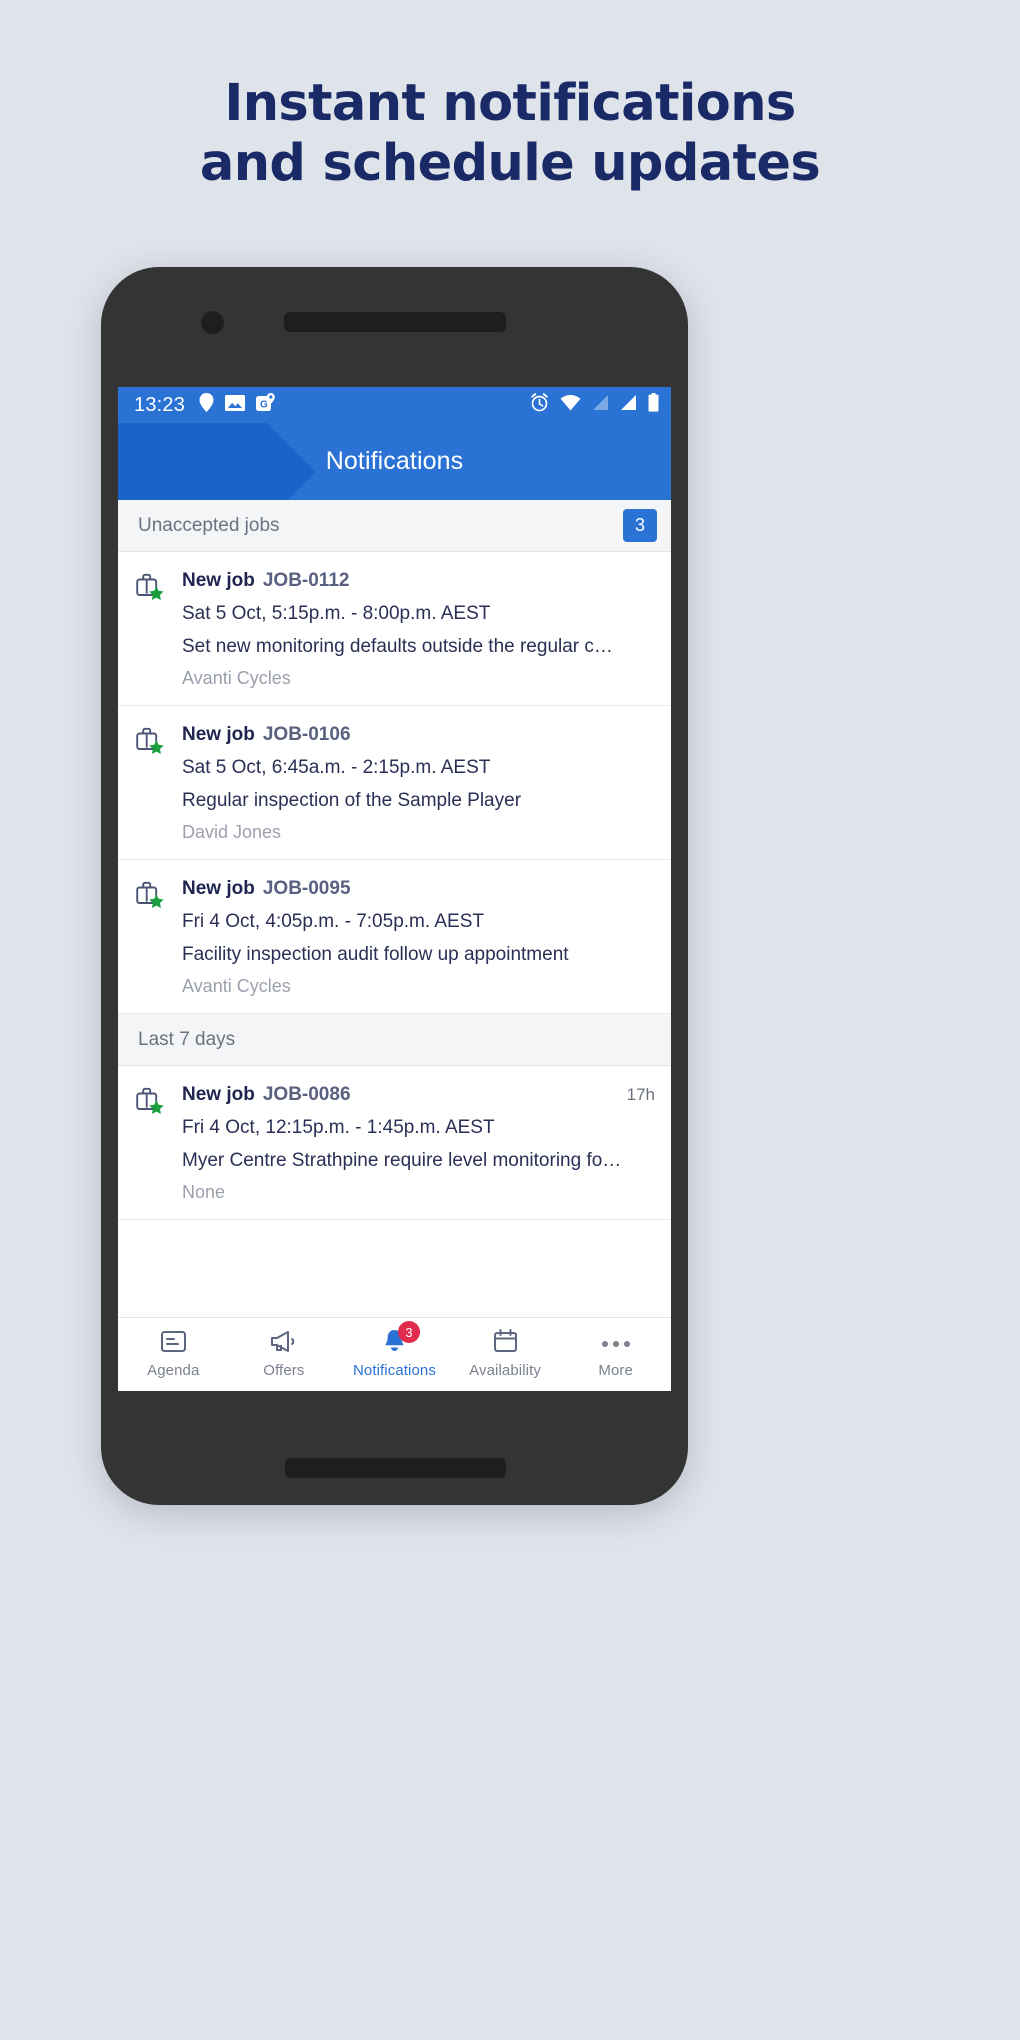  I want to click on notification-title-row: New job JOB-0095, so click(418, 889).